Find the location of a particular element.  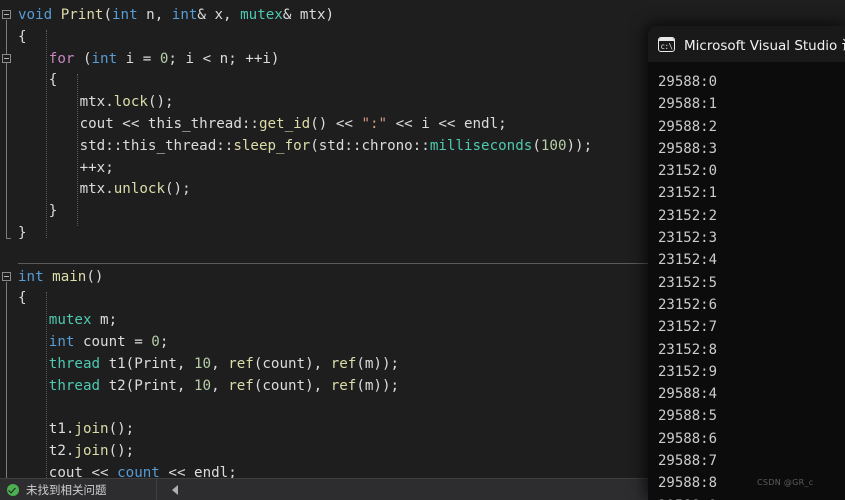

console-output-line: 29588:0 is located at coordinates (688, 82).